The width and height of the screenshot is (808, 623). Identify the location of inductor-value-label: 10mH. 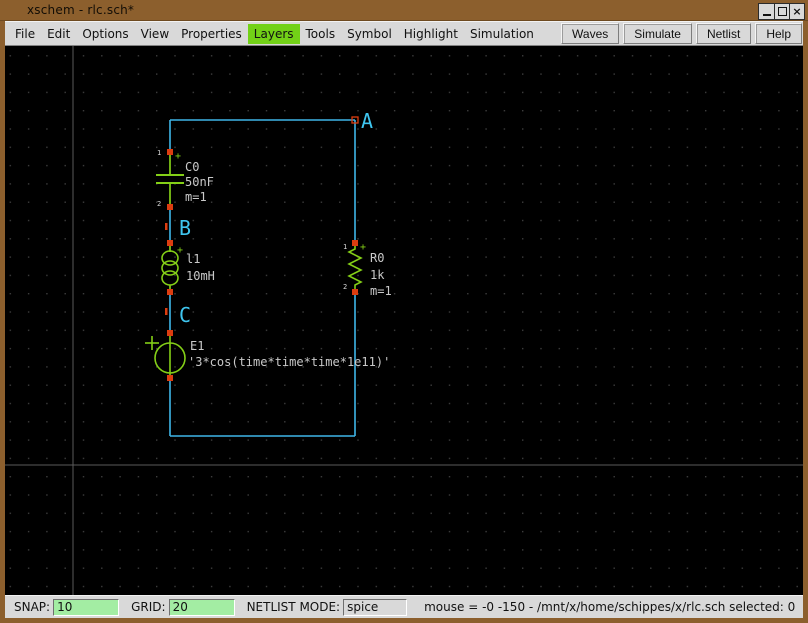
(200, 276).